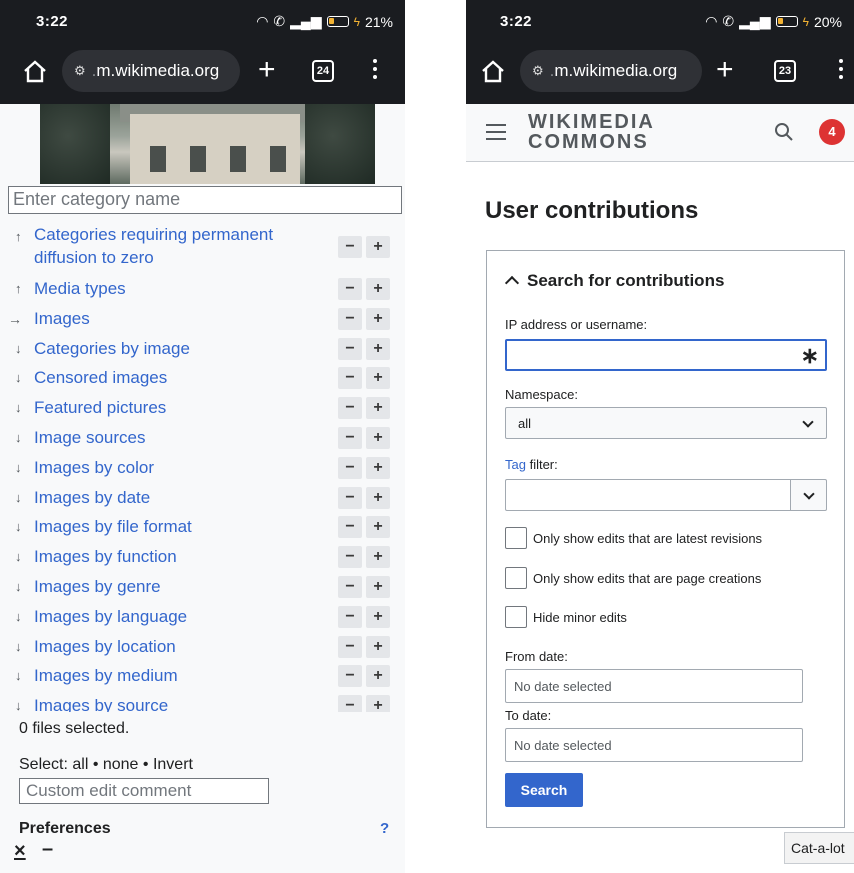 Image resolution: width=854 pixels, height=873 pixels. I want to click on category-link: Images by language, so click(164, 616).